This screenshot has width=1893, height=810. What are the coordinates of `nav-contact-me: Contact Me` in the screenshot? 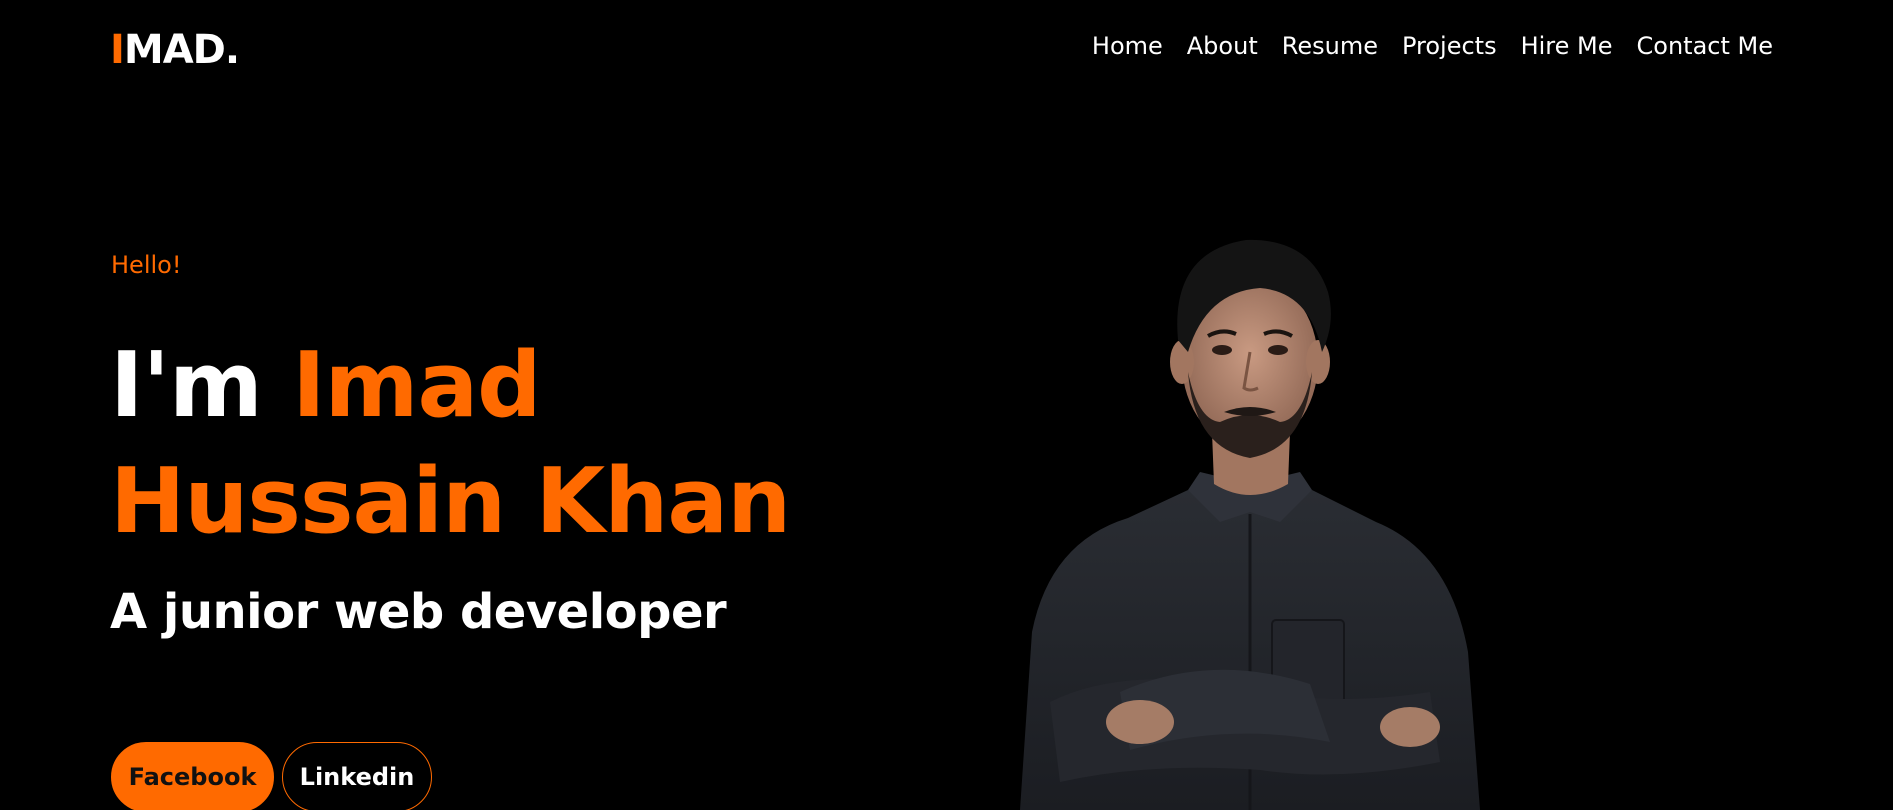 It's located at (1705, 46).